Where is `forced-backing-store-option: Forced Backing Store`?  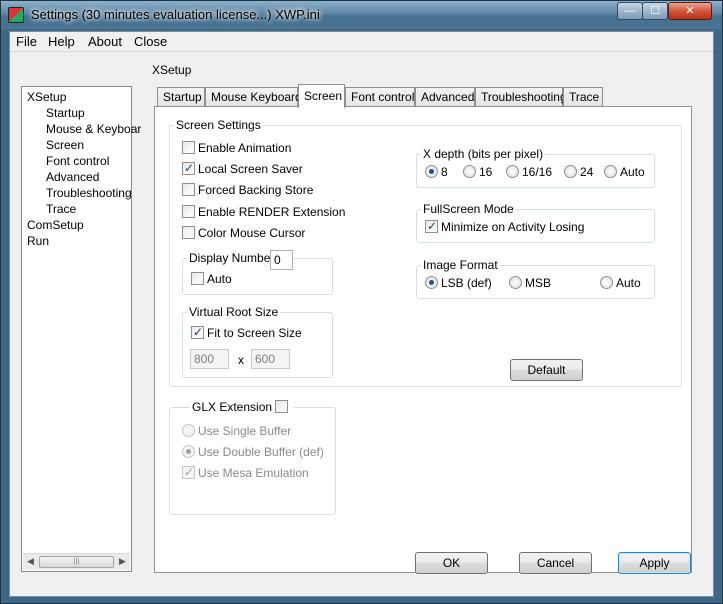
forced-backing-store-option: Forced Backing Store is located at coordinates (247, 191).